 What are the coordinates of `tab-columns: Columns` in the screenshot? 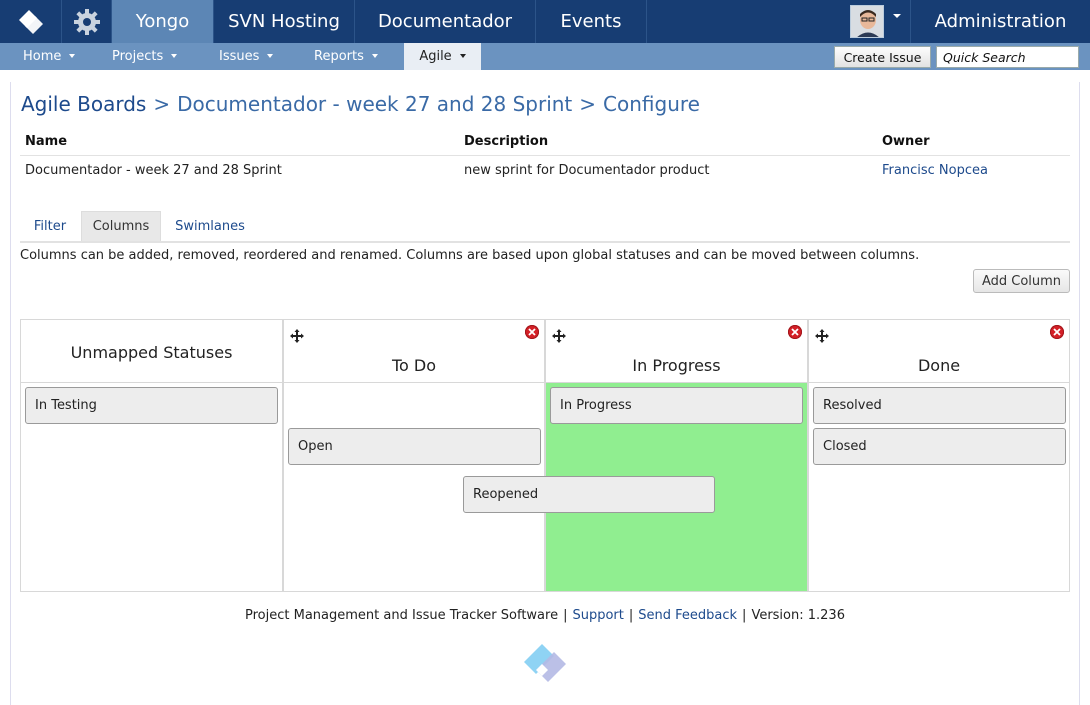 It's located at (121, 226).